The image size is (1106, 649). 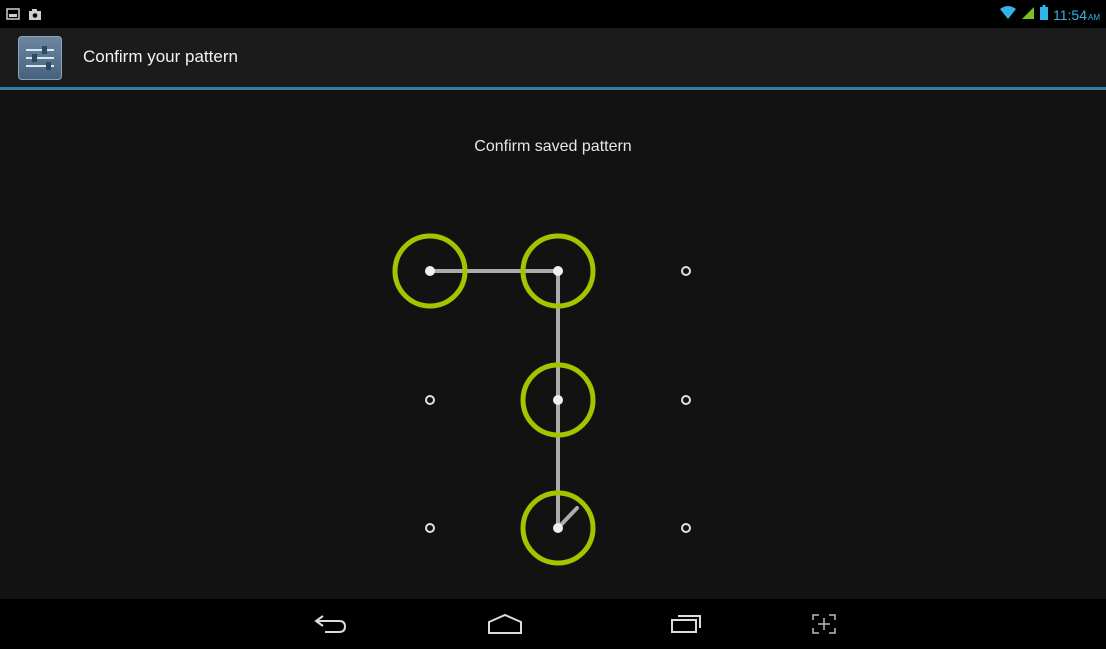 I want to click on screenshot-button, so click(x=824, y=624).